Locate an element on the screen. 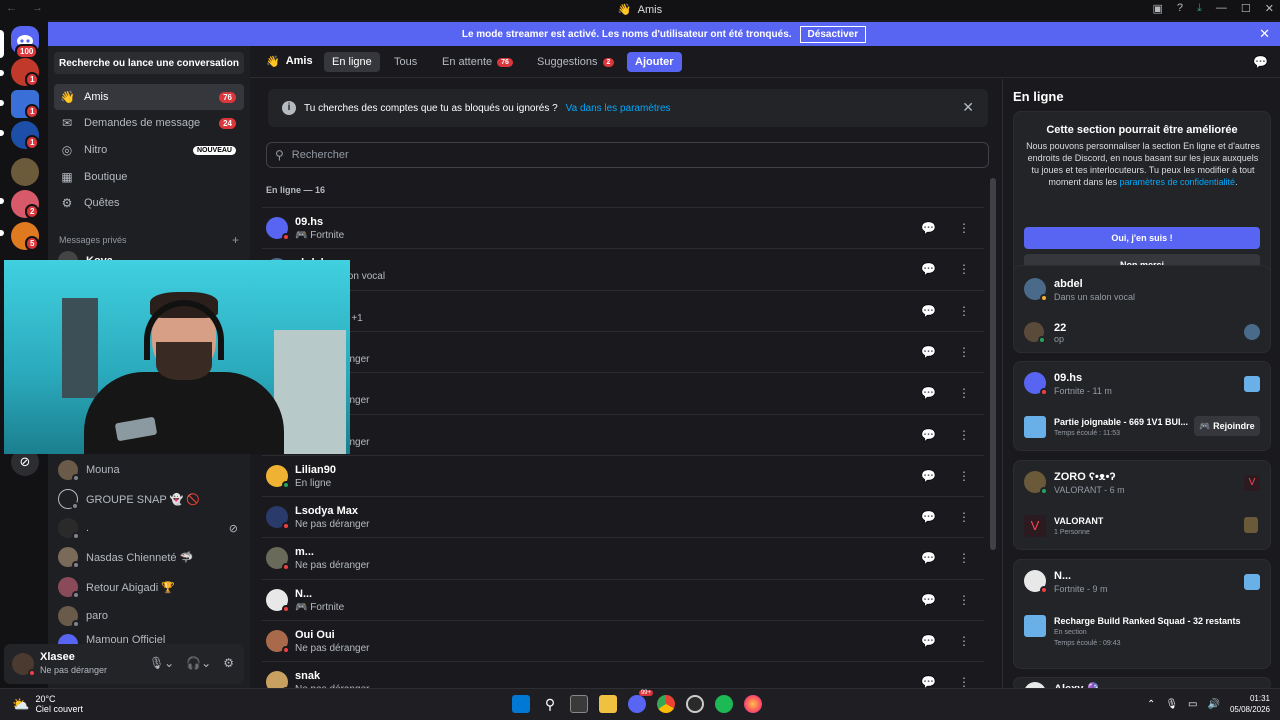 This screenshot has width=1280, height=720. scrollbar is located at coordinates (993, 364).